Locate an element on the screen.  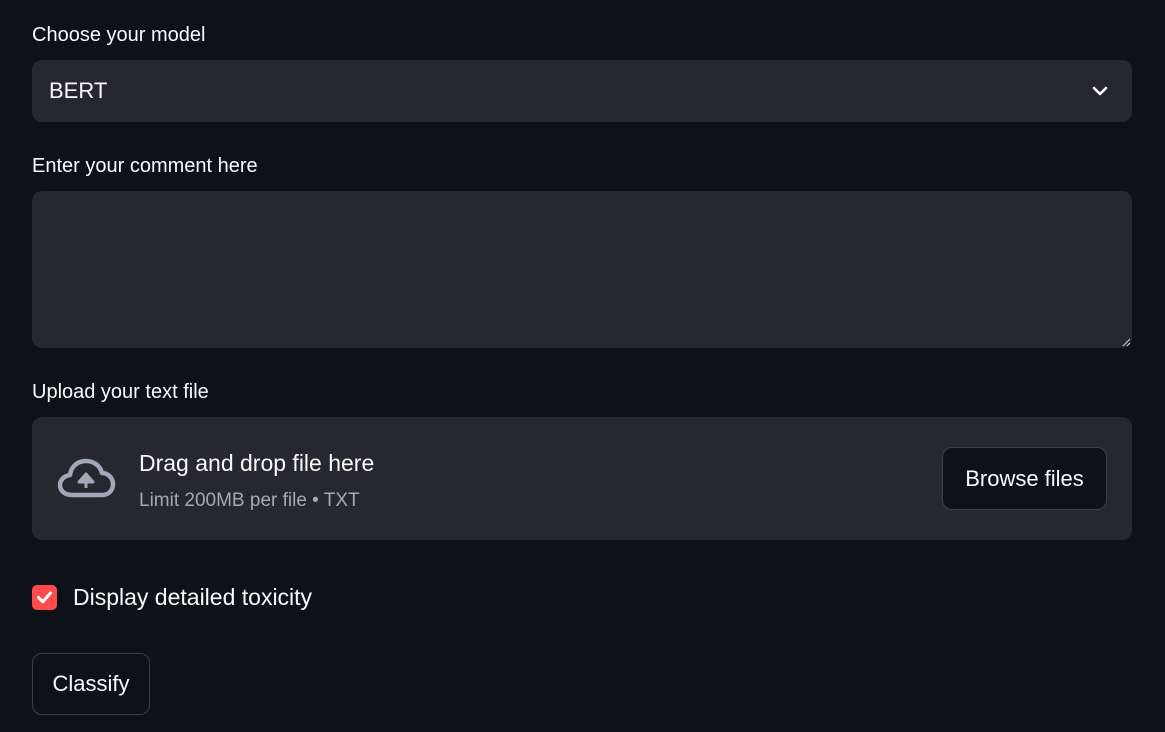
checkmark-icon is located at coordinates (44, 597).